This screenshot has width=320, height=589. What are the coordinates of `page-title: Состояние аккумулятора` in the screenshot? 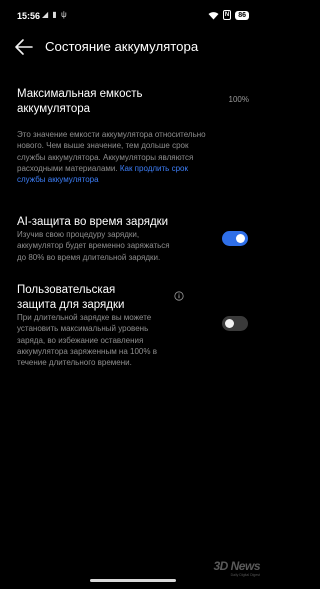 It's located at (122, 46).